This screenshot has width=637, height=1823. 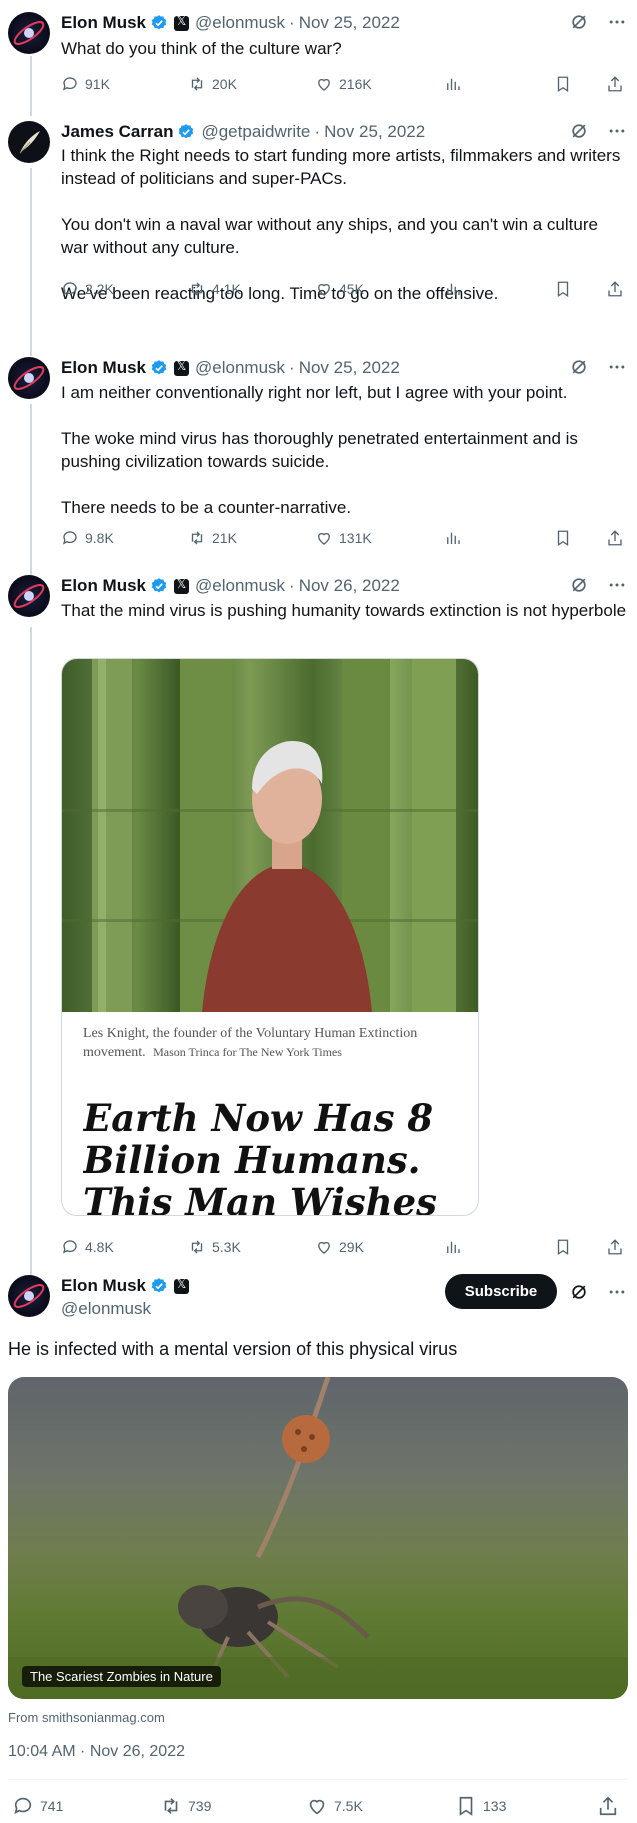 I want to click on reply-button: 4.8K, so click(x=87, y=1247).